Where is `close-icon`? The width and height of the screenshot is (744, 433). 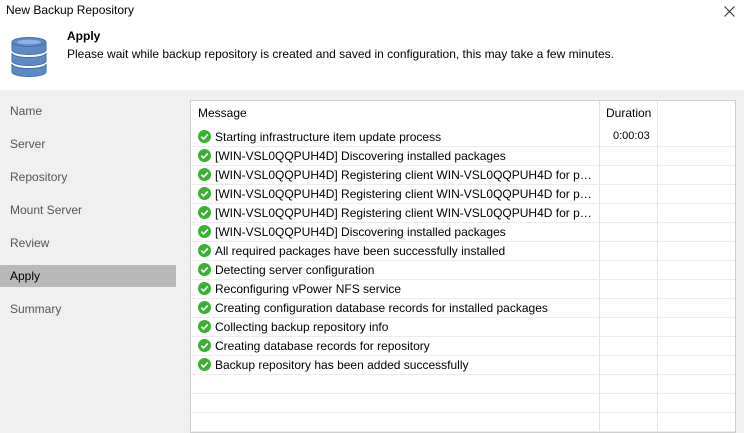 close-icon is located at coordinates (729, 11).